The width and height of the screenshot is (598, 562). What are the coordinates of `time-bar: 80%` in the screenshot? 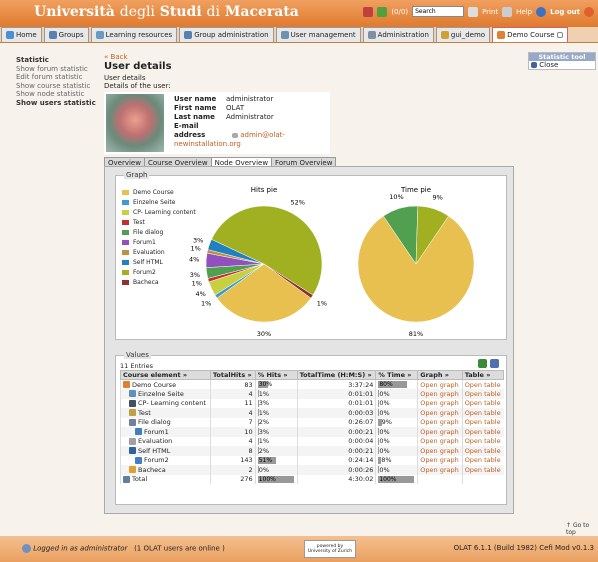 It's located at (393, 384).